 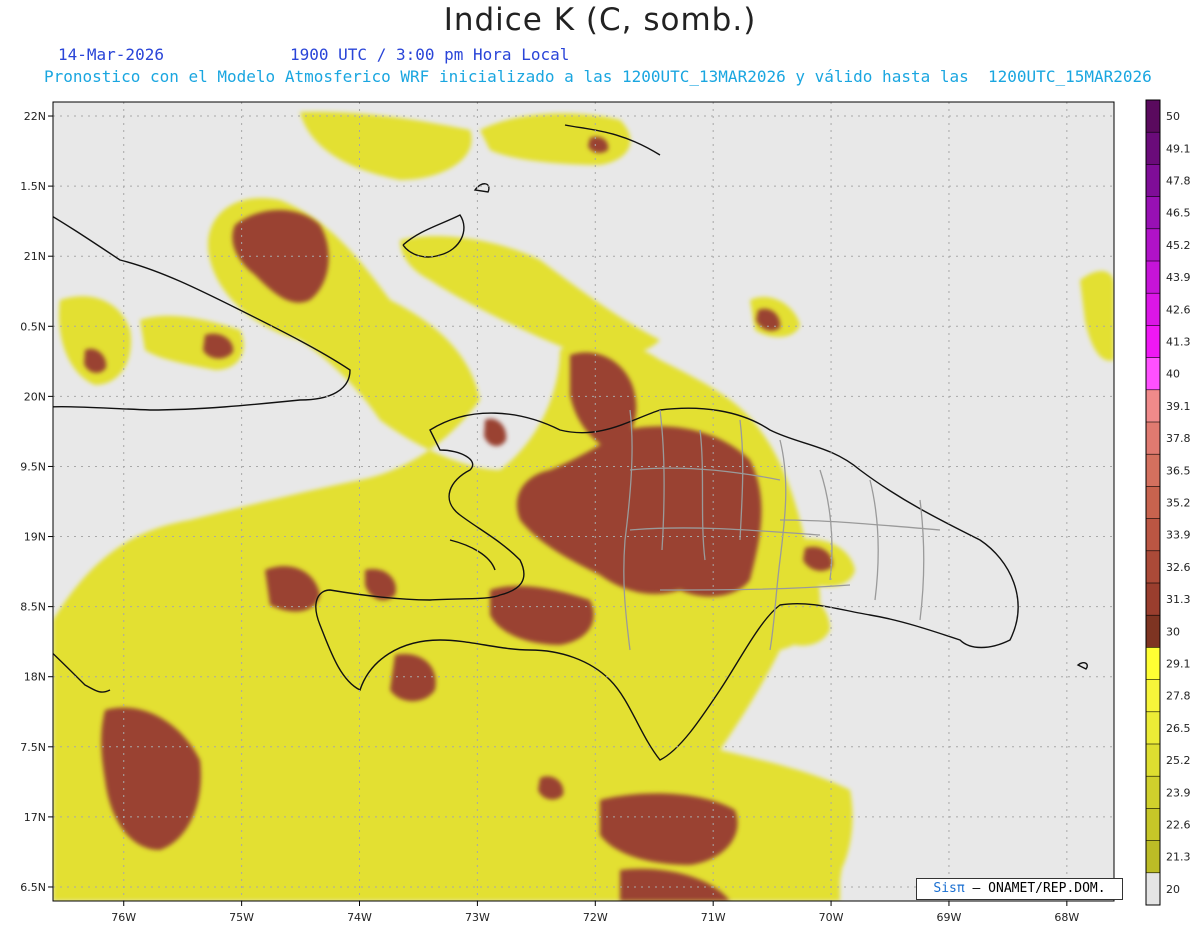 What do you see at coordinates (1178, 470) in the screenshot?
I see `colorbar-label: 36.5` at bounding box center [1178, 470].